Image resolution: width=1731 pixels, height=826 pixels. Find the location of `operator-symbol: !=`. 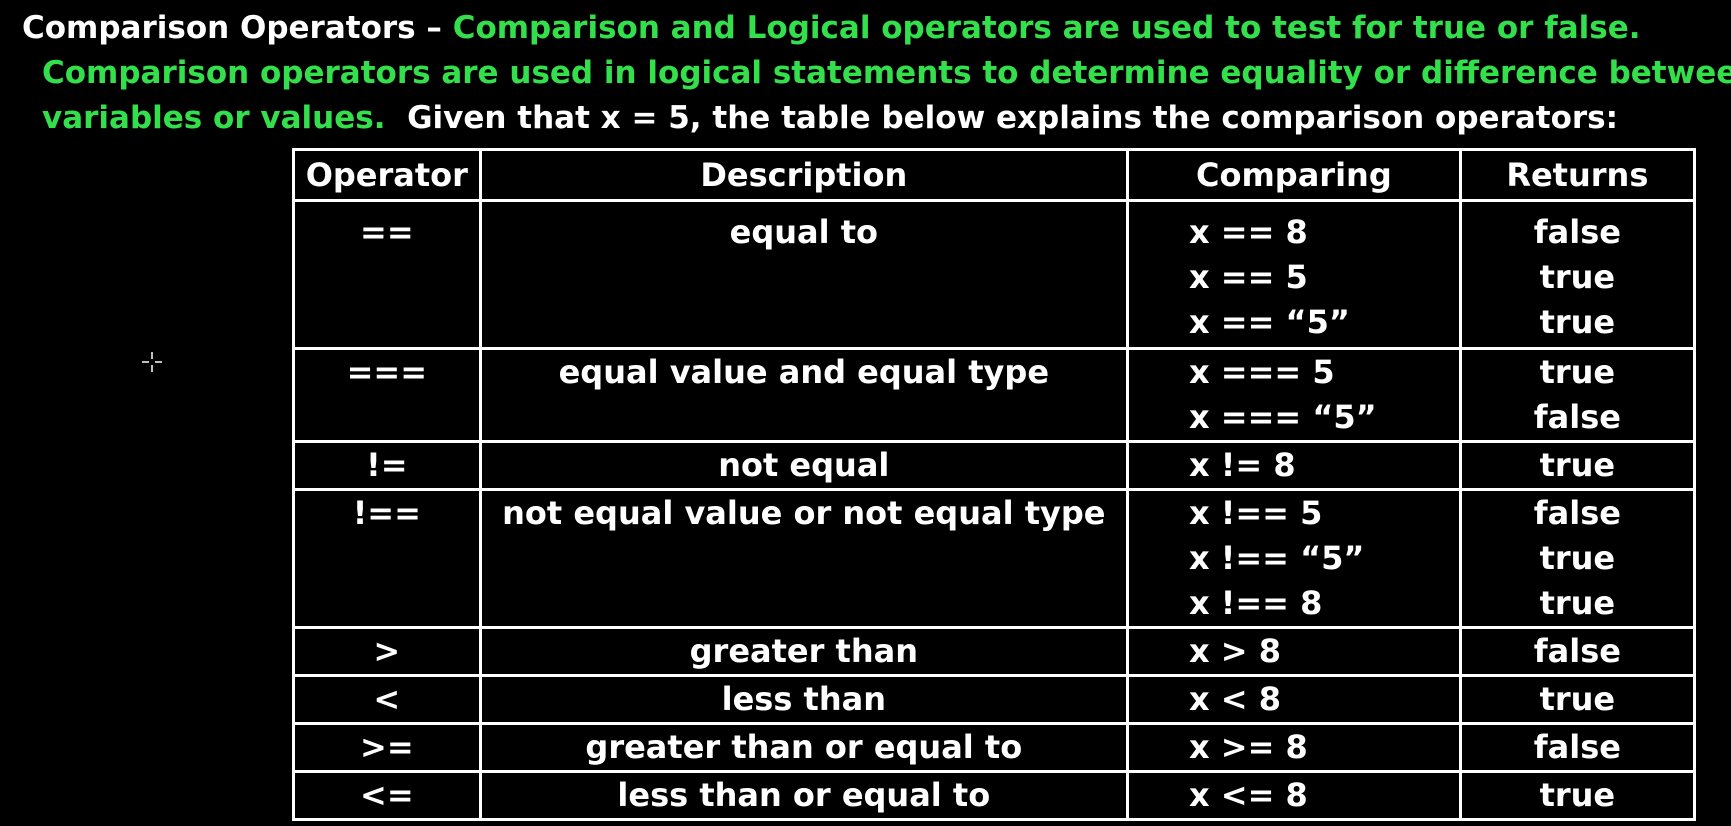

operator-symbol: != is located at coordinates (387, 465).